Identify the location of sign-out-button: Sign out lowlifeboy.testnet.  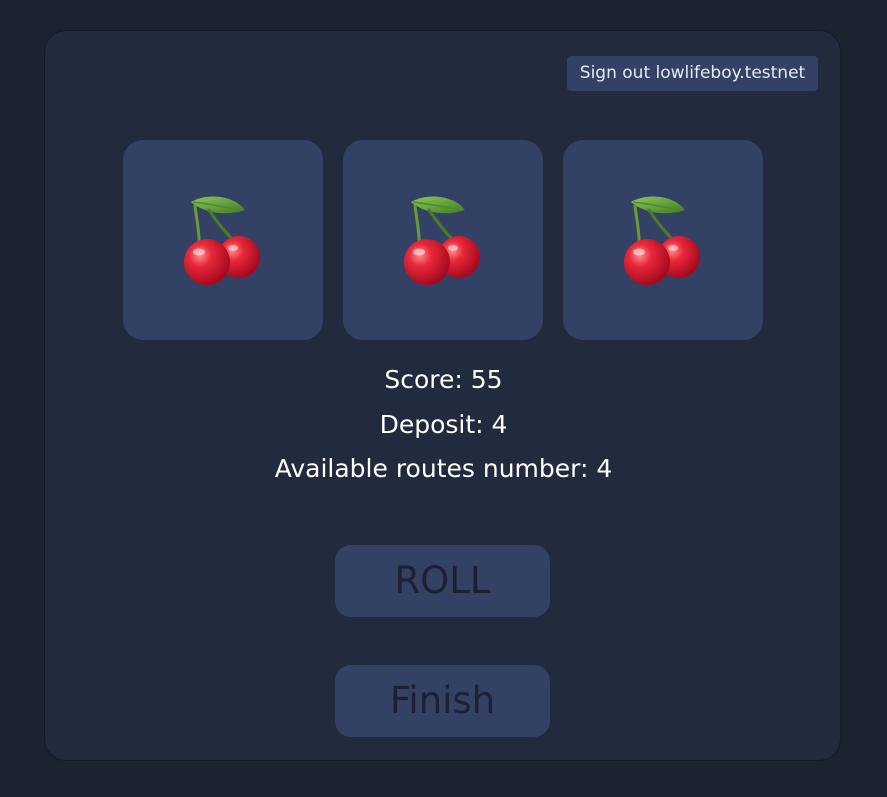
(692, 73).